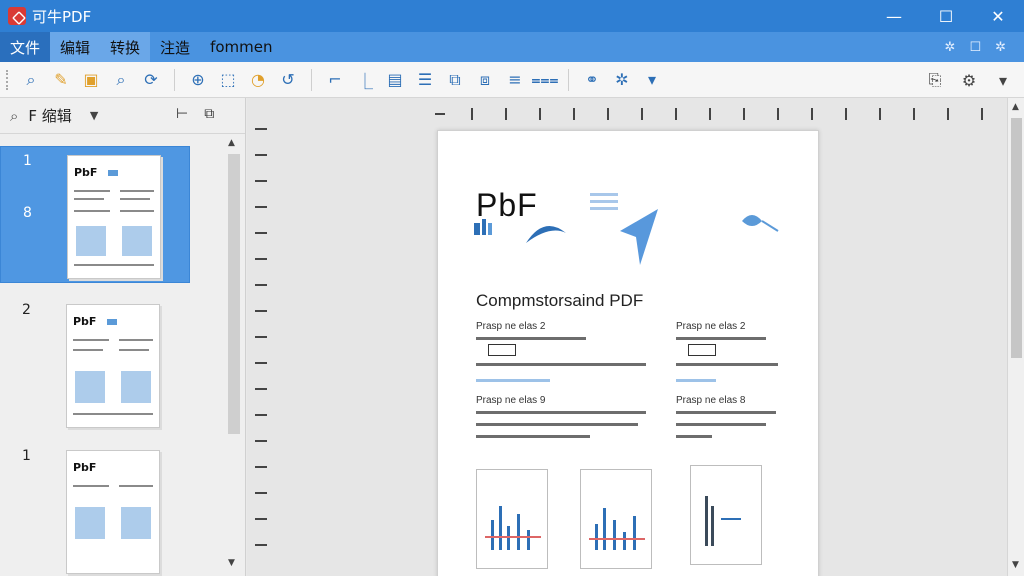 The image size is (1024, 576). What do you see at coordinates (94, 115) in the screenshot?
I see `chevron-down-icon: ▼` at bounding box center [94, 115].